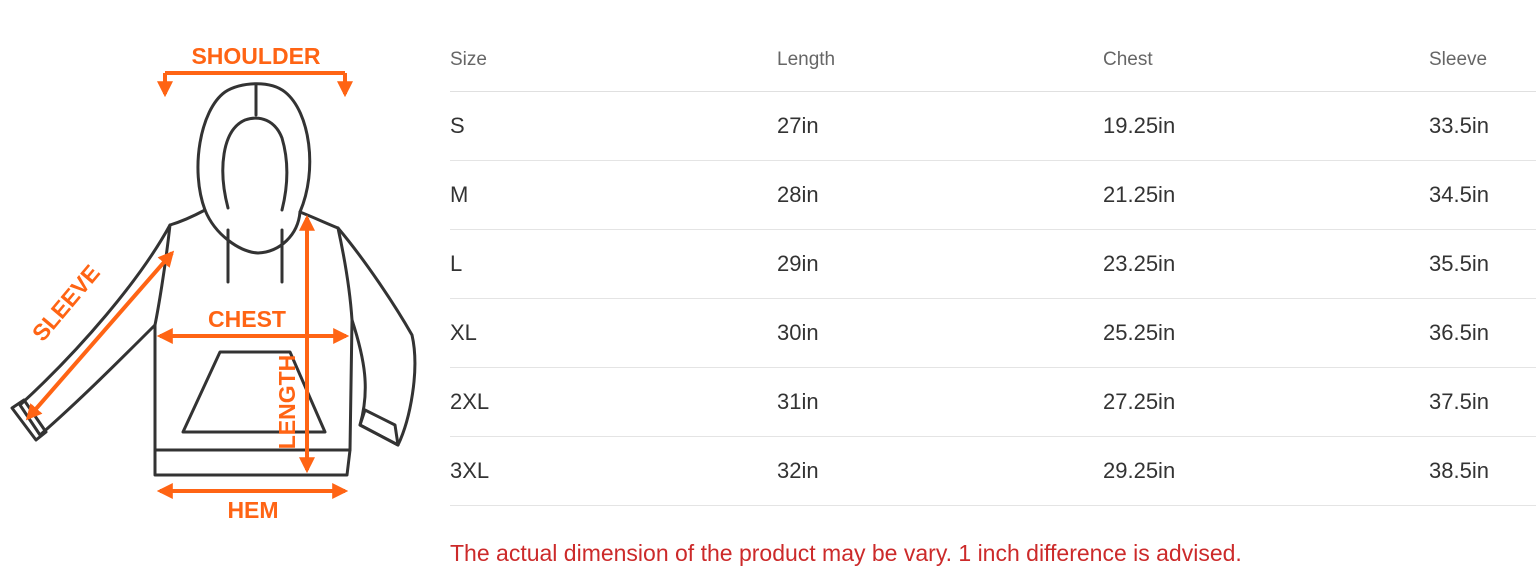  I want to click on cell-chest: 19.25in, so click(1139, 125).